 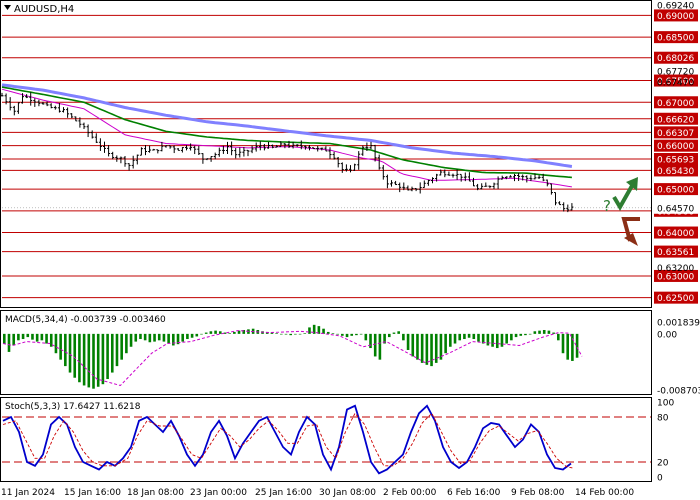 I want to click on question-mark: ?, so click(x=607, y=206).